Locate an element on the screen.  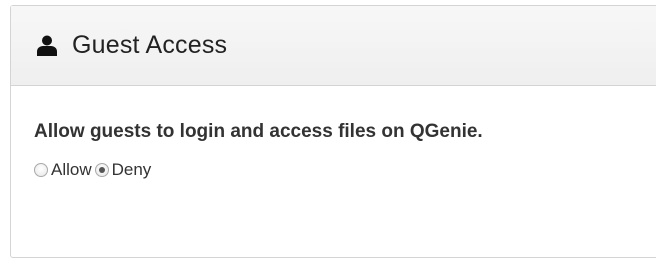
deny-radio is located at coordinates (101, 170).